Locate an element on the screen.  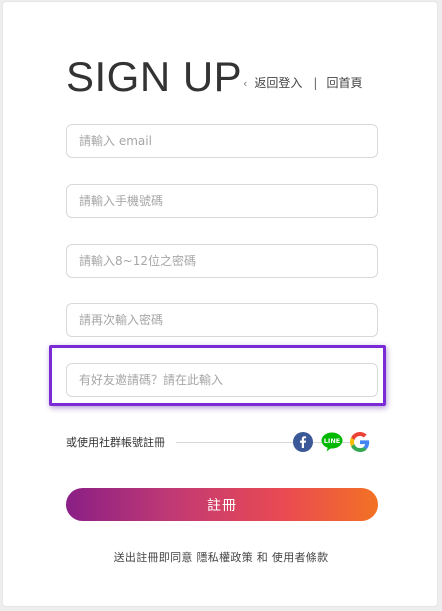
invite-code-highlight is located at coordinates (217, 375).